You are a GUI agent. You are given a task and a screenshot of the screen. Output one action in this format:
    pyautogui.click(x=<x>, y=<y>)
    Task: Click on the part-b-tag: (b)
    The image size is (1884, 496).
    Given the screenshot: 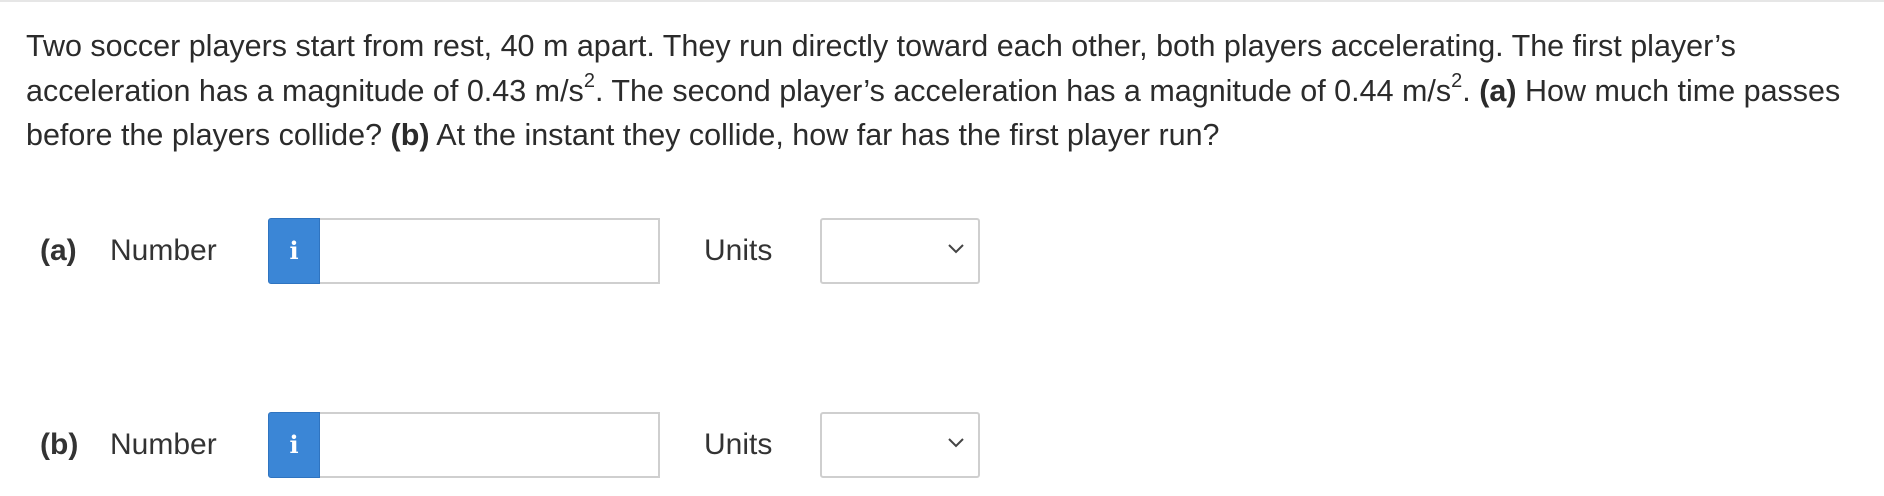 What is the action you would take?
    pyautogui.click(x=410, y=135)
    